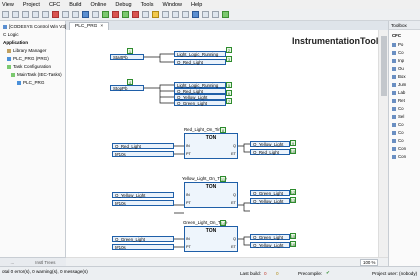 Image resolution: width=420 pixels, height=280 pixels. What do you see at coordinates (369, 262) in the screenshot?
I see `zoom-level: 100 %` at bounding box center [369, 262].